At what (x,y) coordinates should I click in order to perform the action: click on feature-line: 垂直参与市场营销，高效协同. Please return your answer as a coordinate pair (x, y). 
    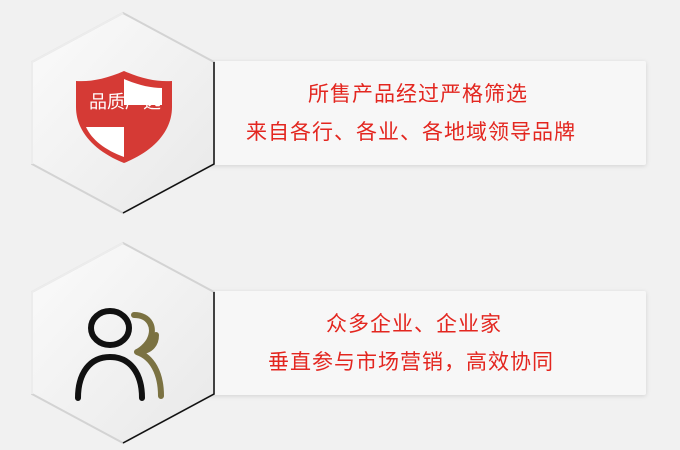
    Looking at the image, I should click on (411, 362).